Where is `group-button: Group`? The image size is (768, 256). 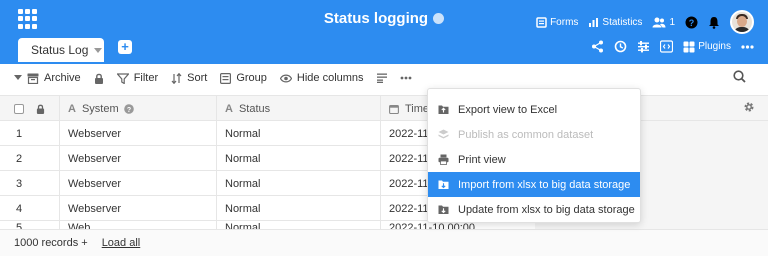
group-button: Group is located at coordinates (243, 78).